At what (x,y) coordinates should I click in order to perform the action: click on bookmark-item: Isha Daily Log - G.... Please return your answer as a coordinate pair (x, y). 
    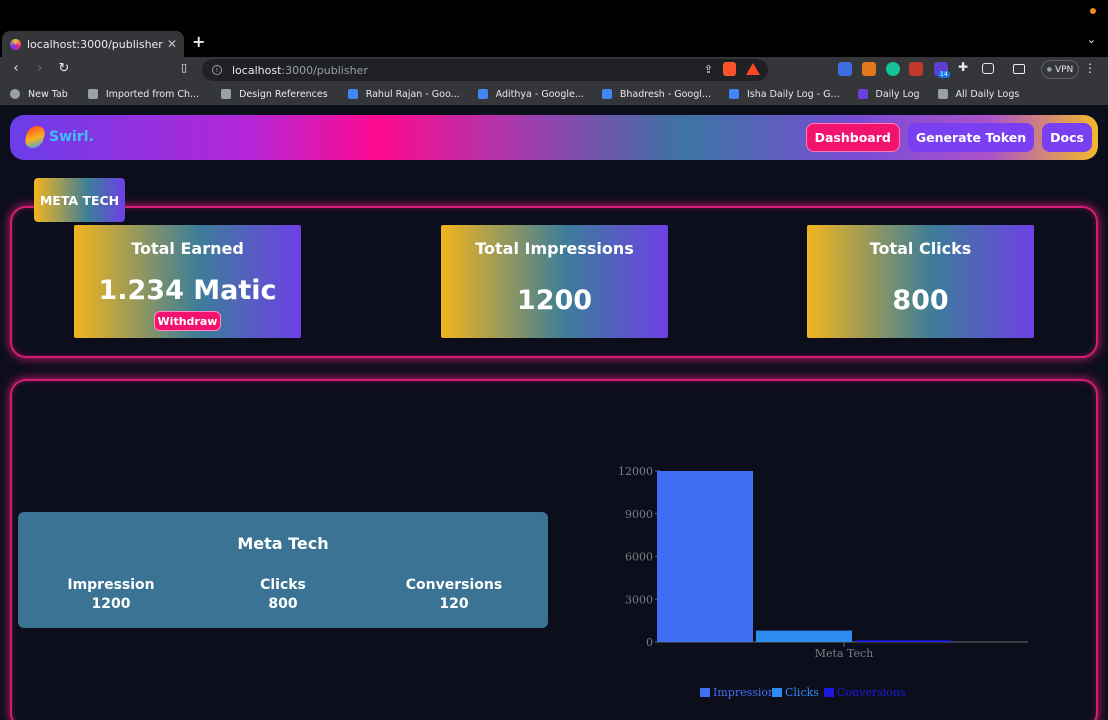
    Looking at the image, I should click on (784, 94).